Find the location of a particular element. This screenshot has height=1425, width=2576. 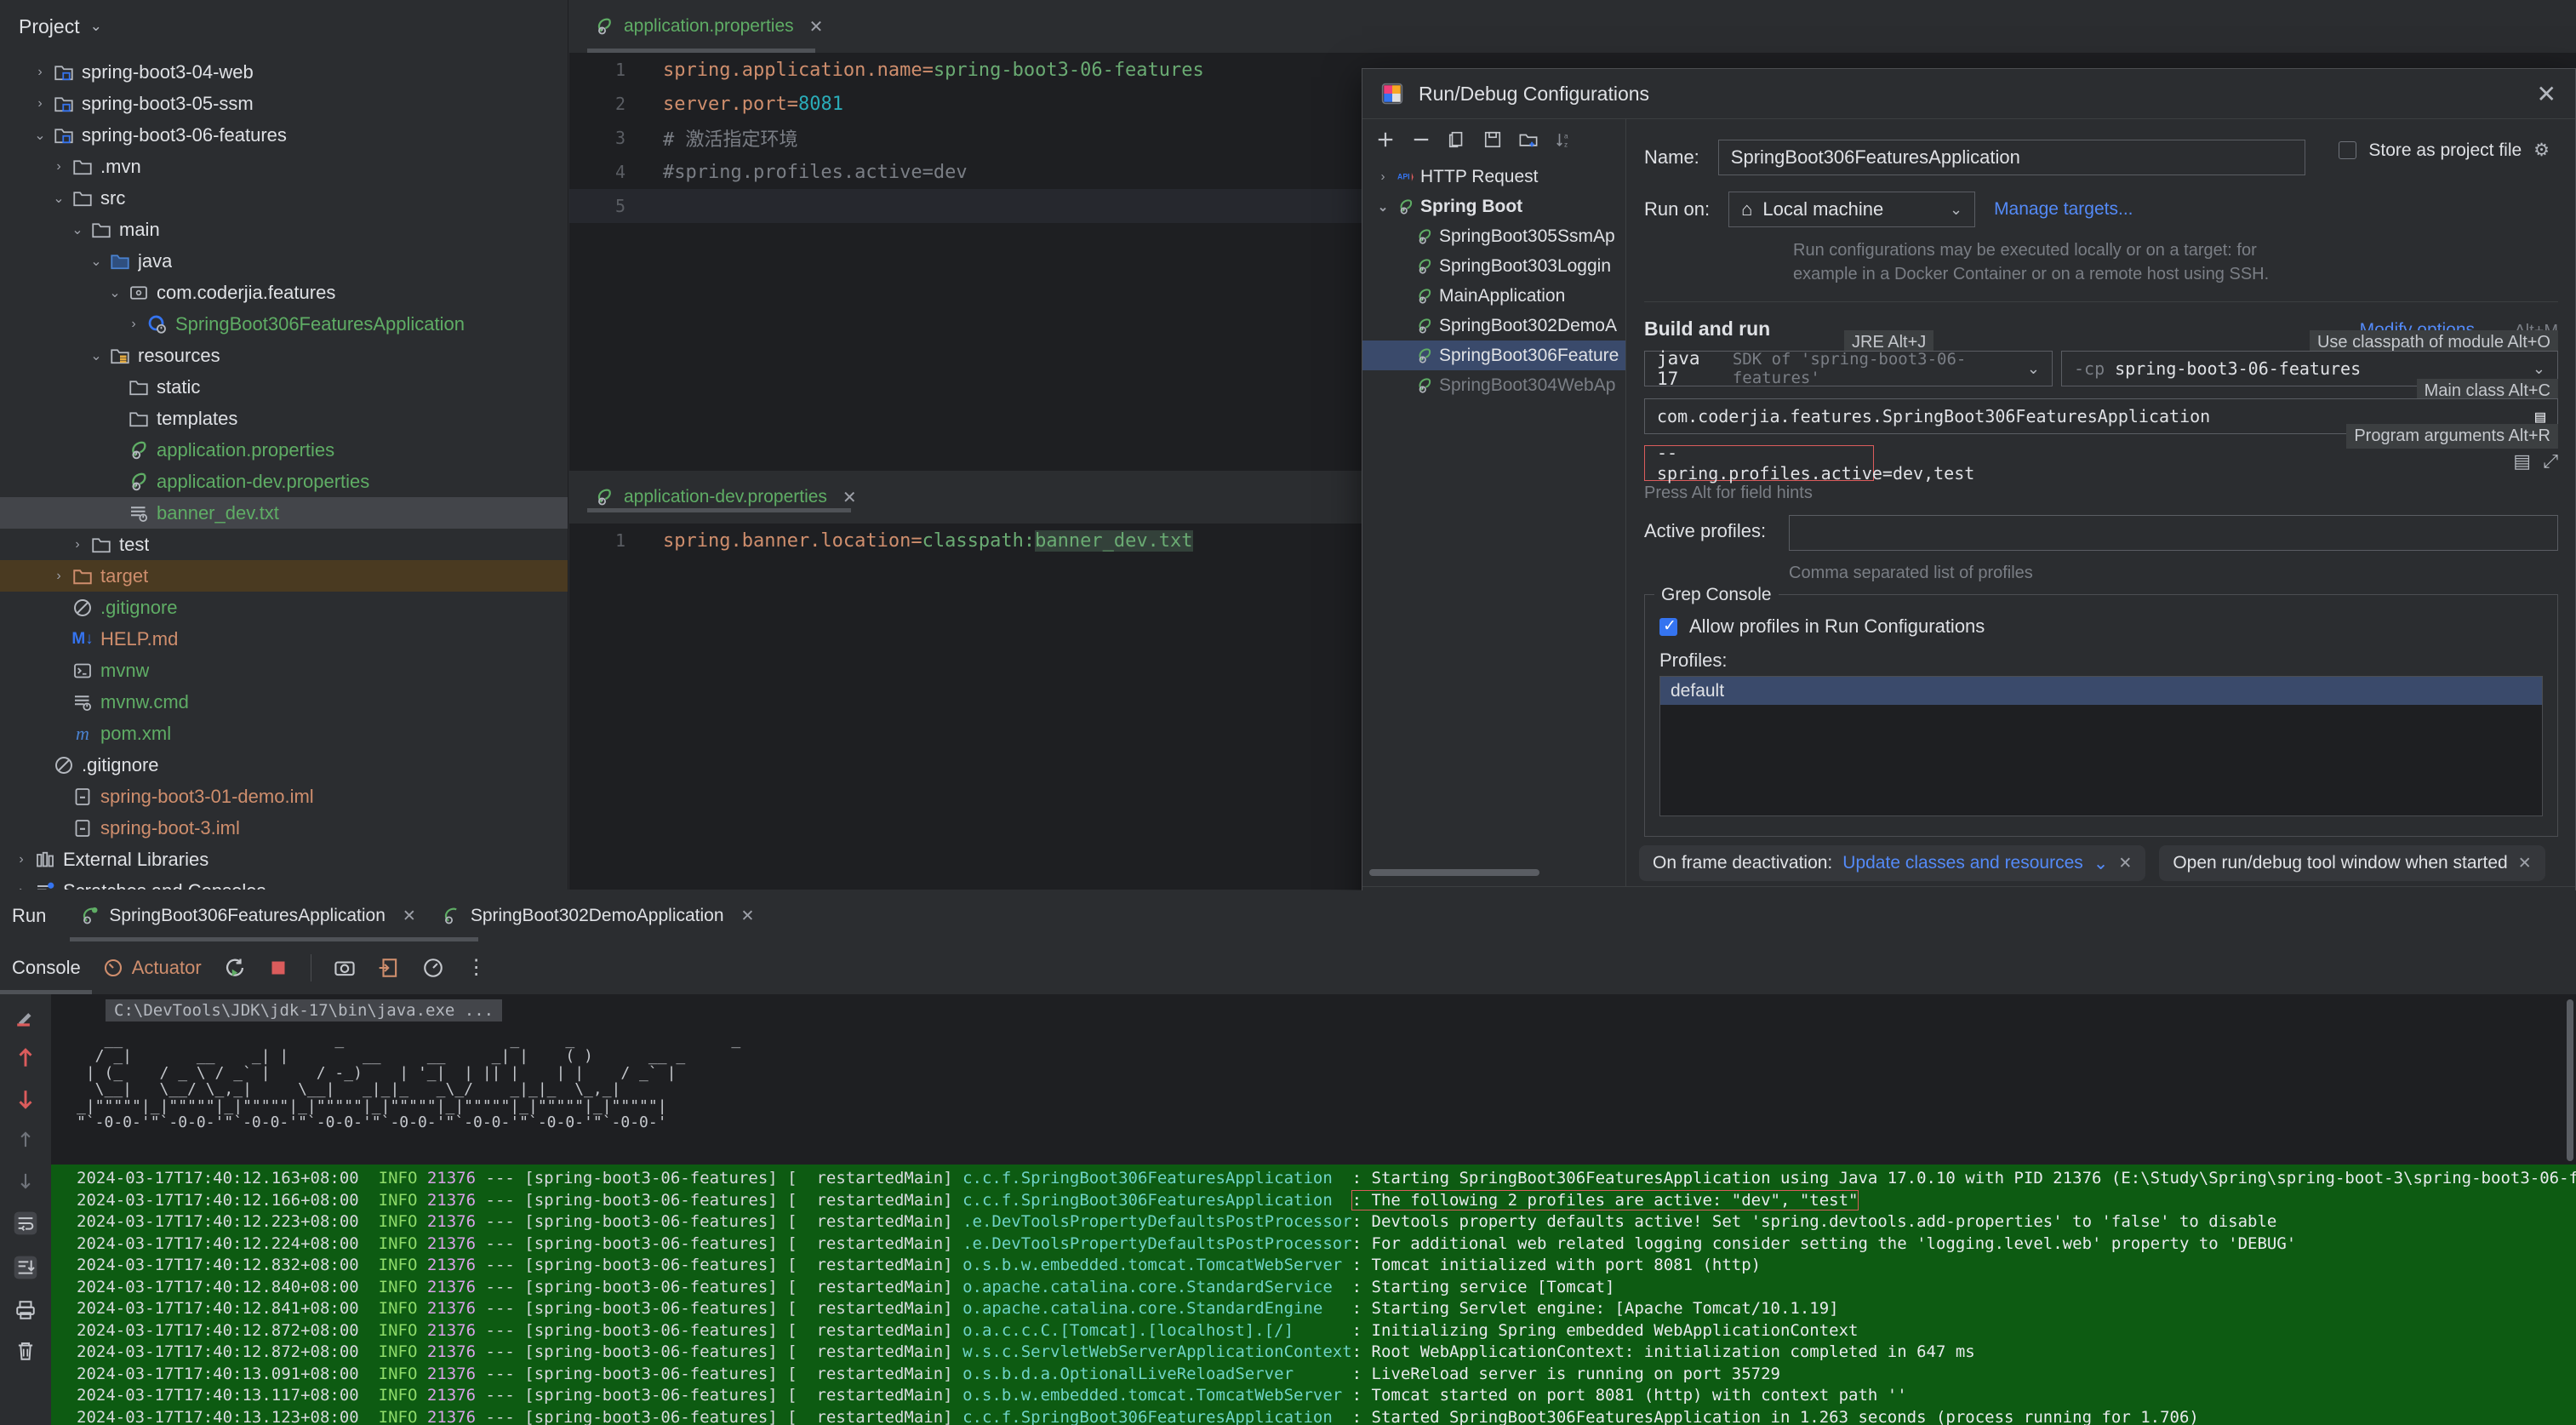

program-arguments-input: --spring.profiles.active=dev,test is located at coordinates (1809, 463).